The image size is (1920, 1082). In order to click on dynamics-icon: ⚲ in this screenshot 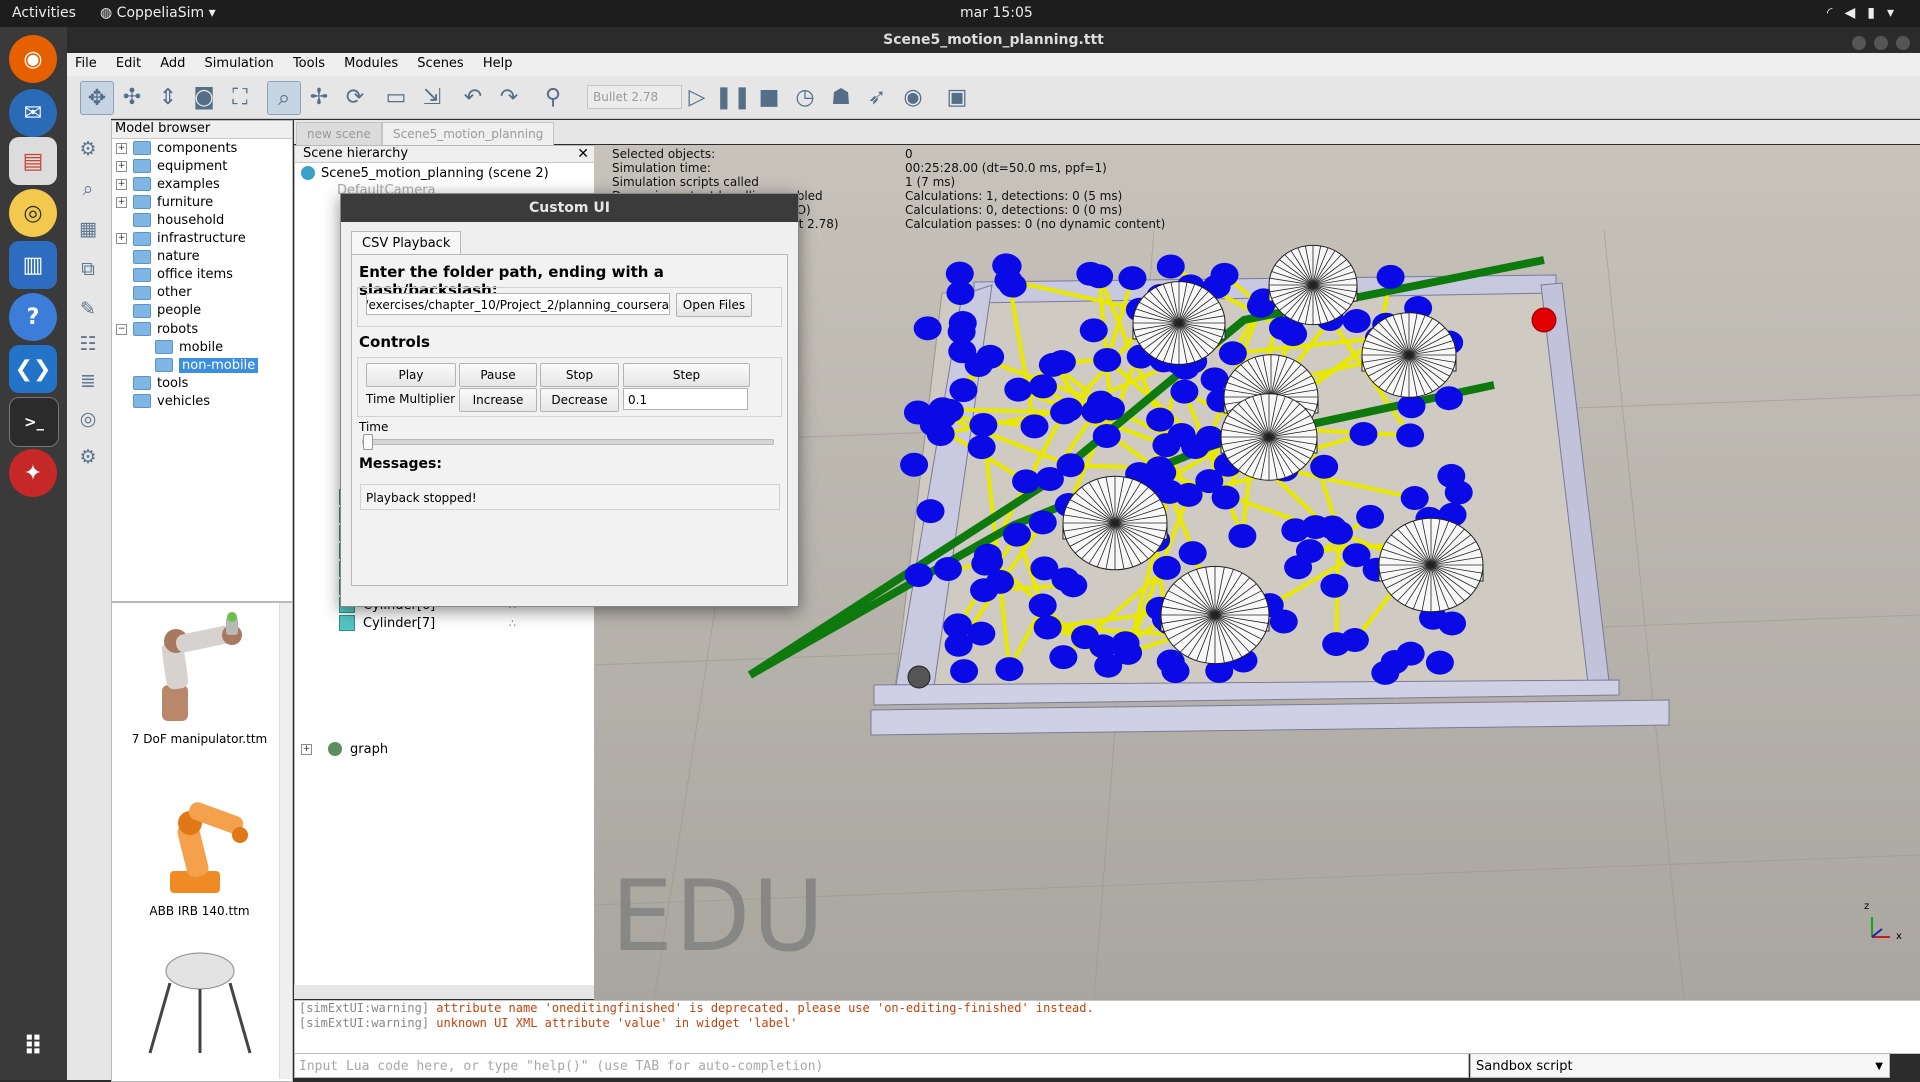, I will do `click(553, 97)`.